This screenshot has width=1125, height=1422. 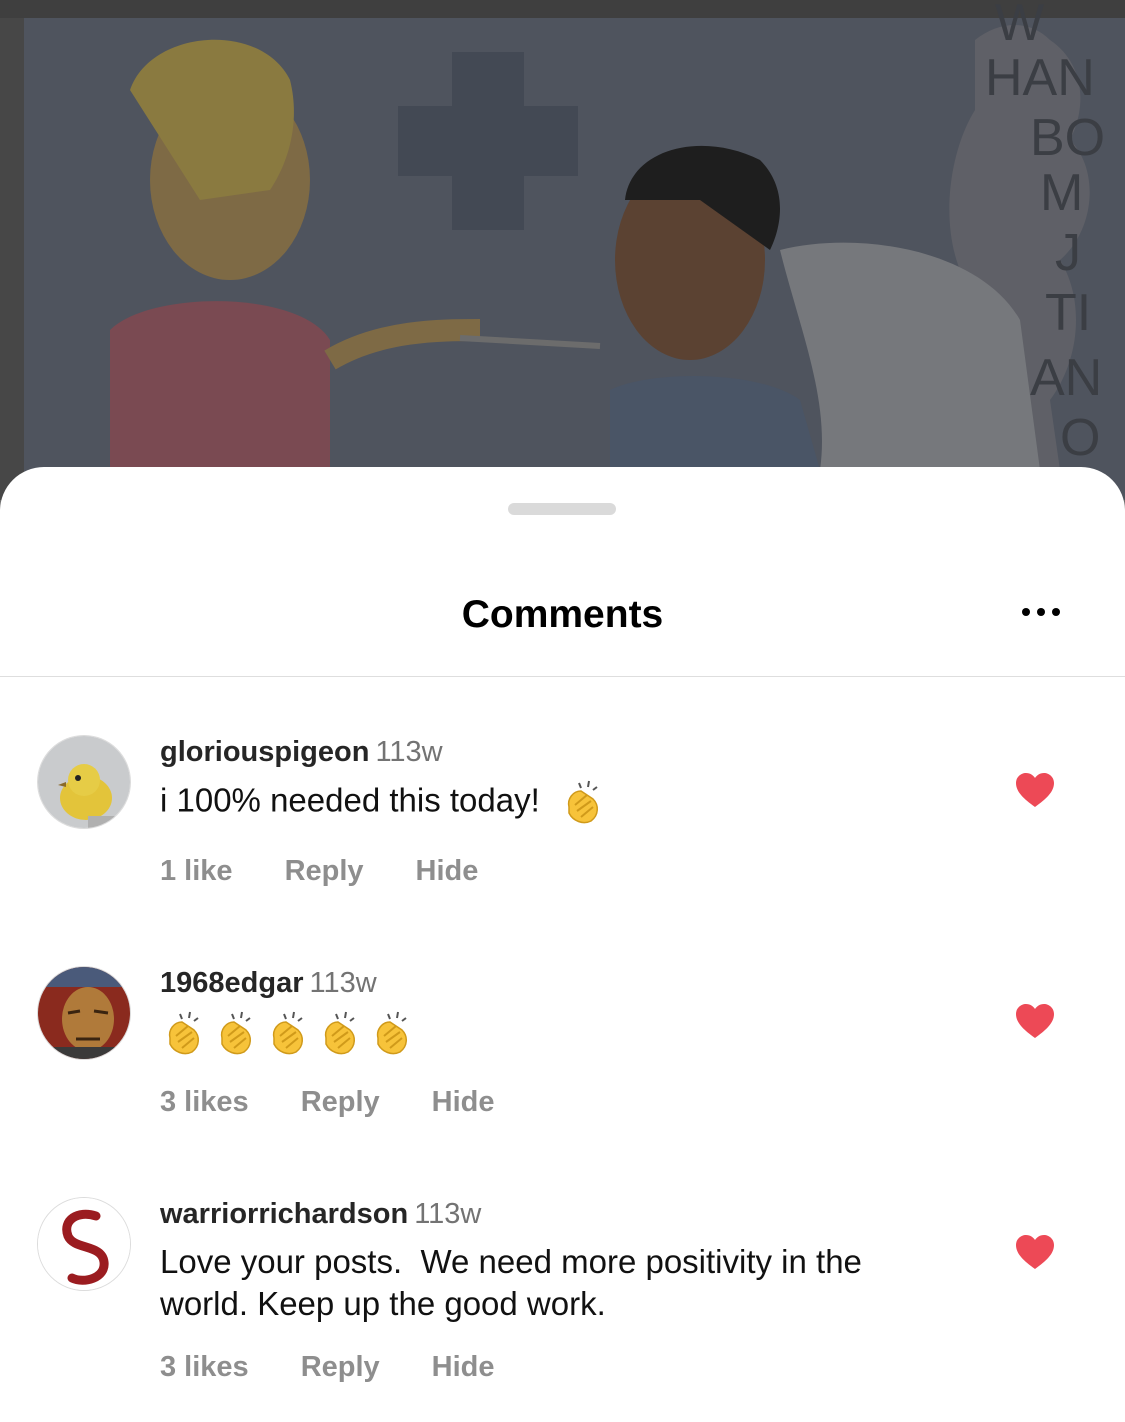 I want to click on more-horizontal-icon, so click(x=1026, y=612).